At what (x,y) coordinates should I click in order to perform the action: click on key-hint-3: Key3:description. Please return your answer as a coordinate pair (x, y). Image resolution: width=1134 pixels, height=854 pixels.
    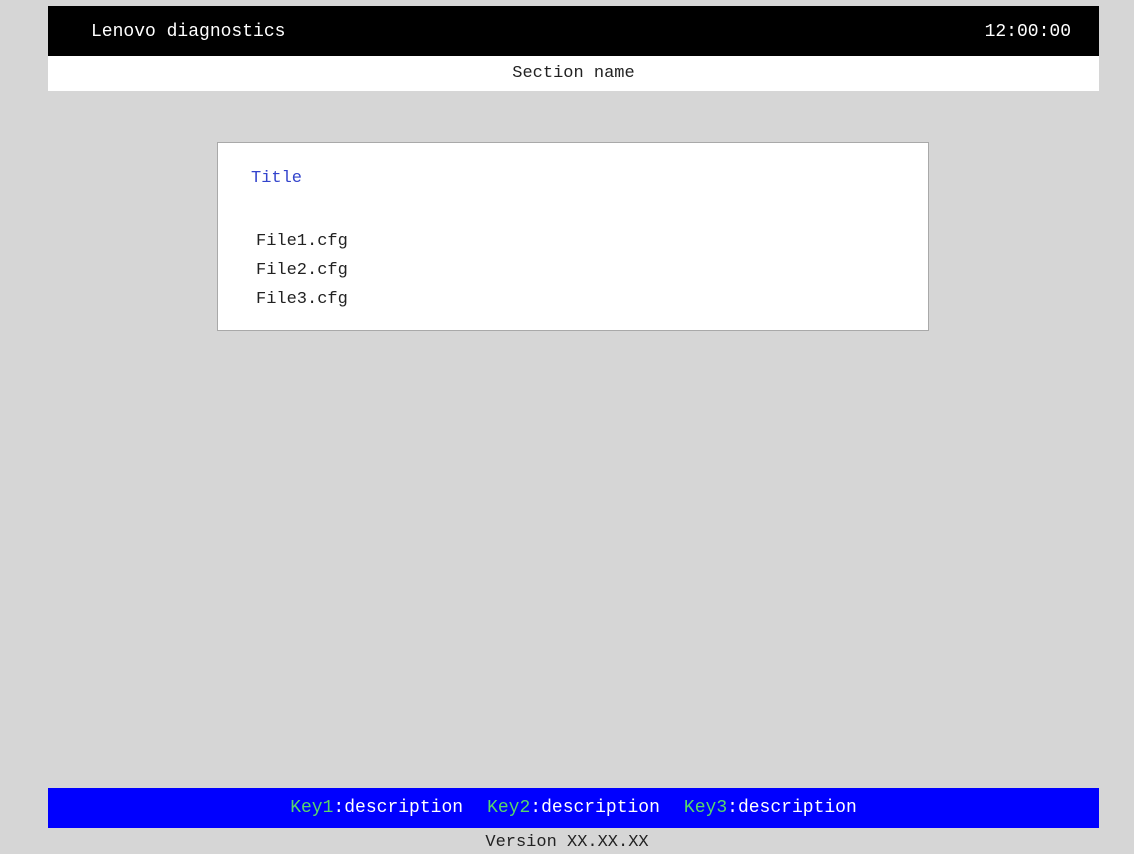
    Looking at the image, I should click on (770, 808).